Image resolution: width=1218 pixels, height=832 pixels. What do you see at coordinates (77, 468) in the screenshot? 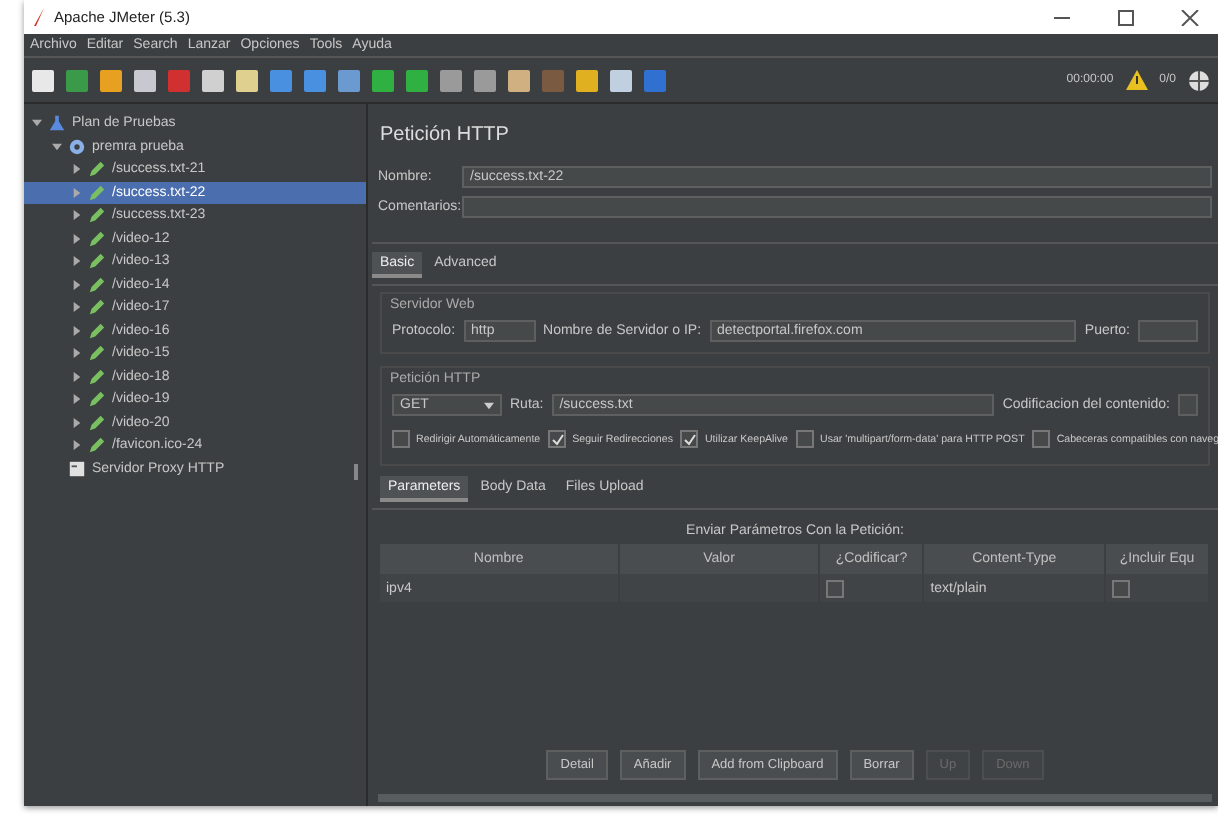
I see `server-icon` at bounding box center [77, 468].